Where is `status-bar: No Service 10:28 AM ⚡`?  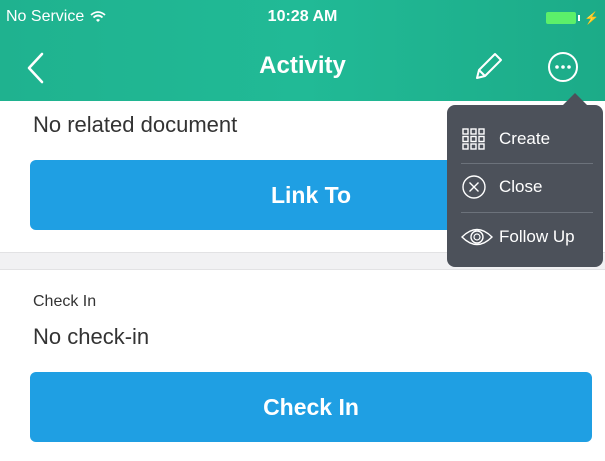 status-bar: No Service 10:28 AM ⚡ is located at coordinates (302, 18).